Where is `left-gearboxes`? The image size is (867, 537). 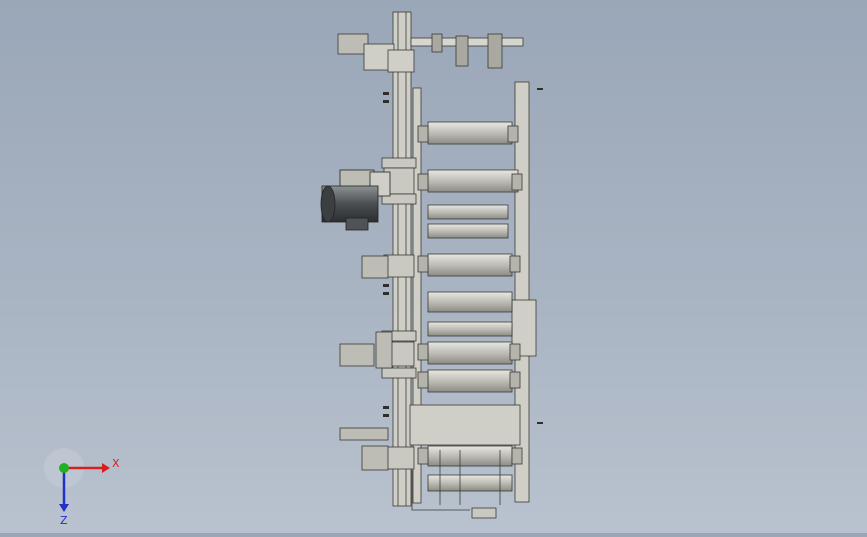
left-gearboxes is located at coordinates (366, 363).